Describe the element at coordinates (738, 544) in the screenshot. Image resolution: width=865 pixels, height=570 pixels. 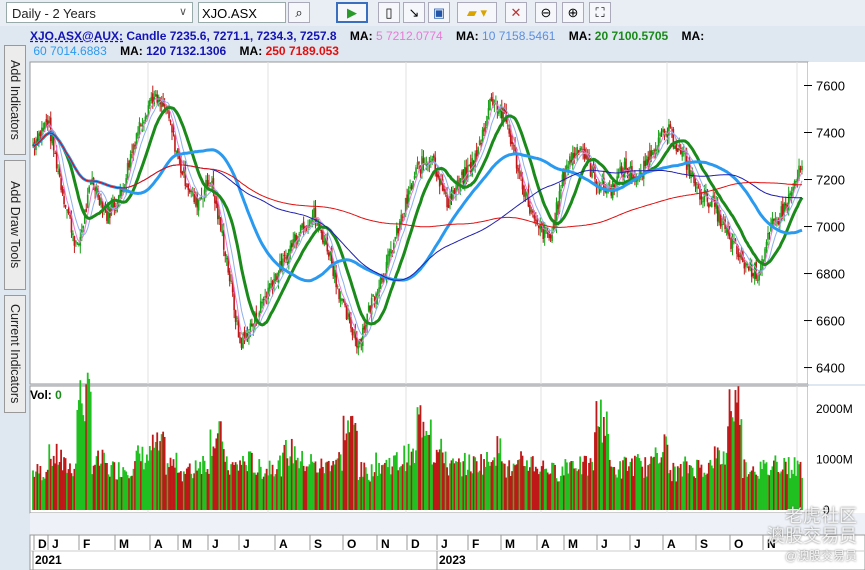
I see `month-label: O` at that location.